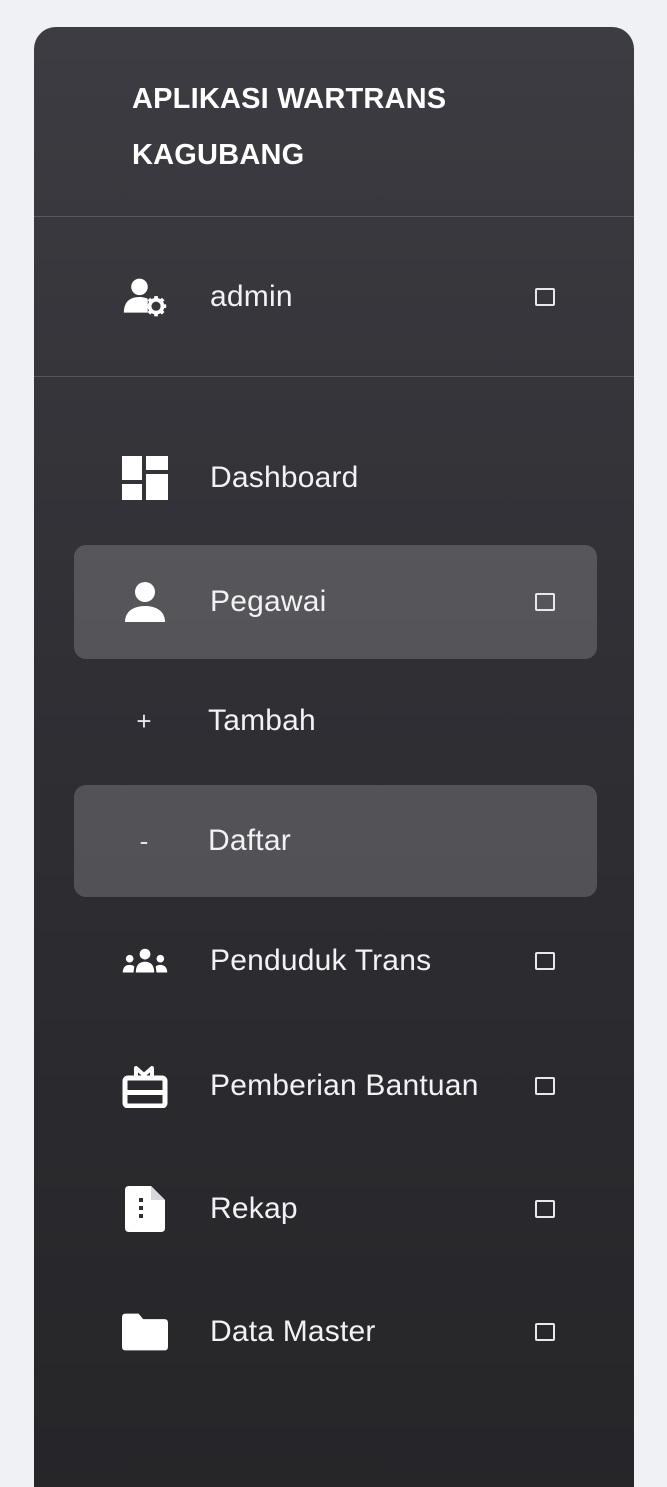 The image size is (667, 1487). Describe the element at coordinates (145, 1086) in the screenshot. I see `gift-icon` at that location.